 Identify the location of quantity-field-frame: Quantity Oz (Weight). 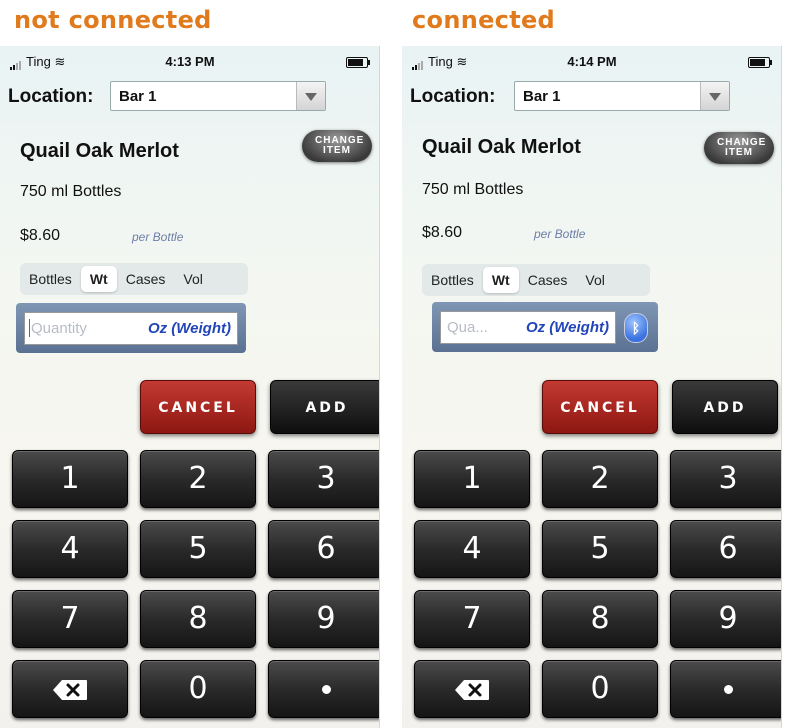
(131, 328).